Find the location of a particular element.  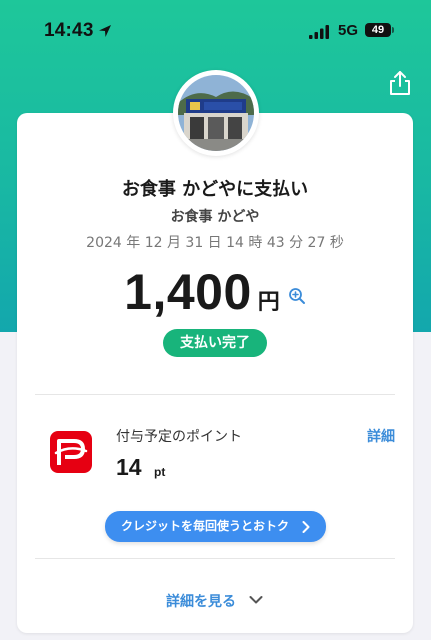

network-type: 5G is located at coordinates (348, 30).